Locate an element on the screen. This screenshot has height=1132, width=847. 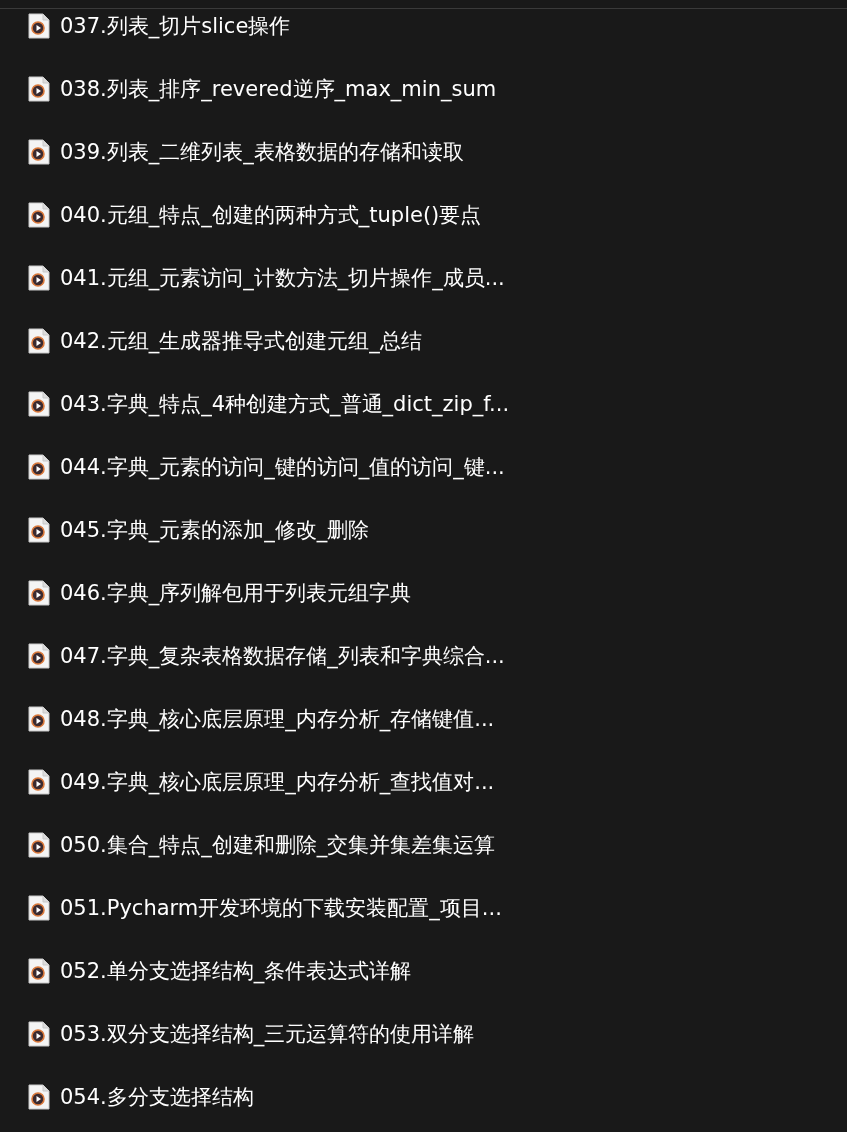
file-name: 053.双分支选择结构_三元运算符的使用详解 is located at coordinates (267, 1034).